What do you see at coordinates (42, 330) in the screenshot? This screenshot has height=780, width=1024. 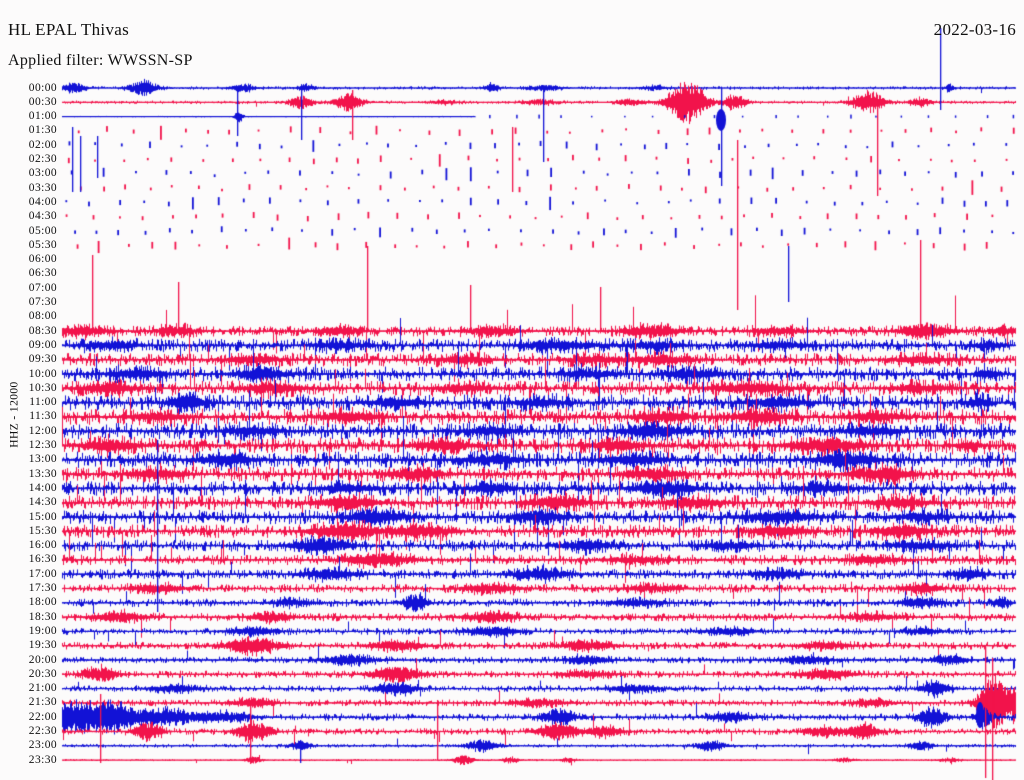 I see `time-label: 08:30` at bounding box center [42, 330].